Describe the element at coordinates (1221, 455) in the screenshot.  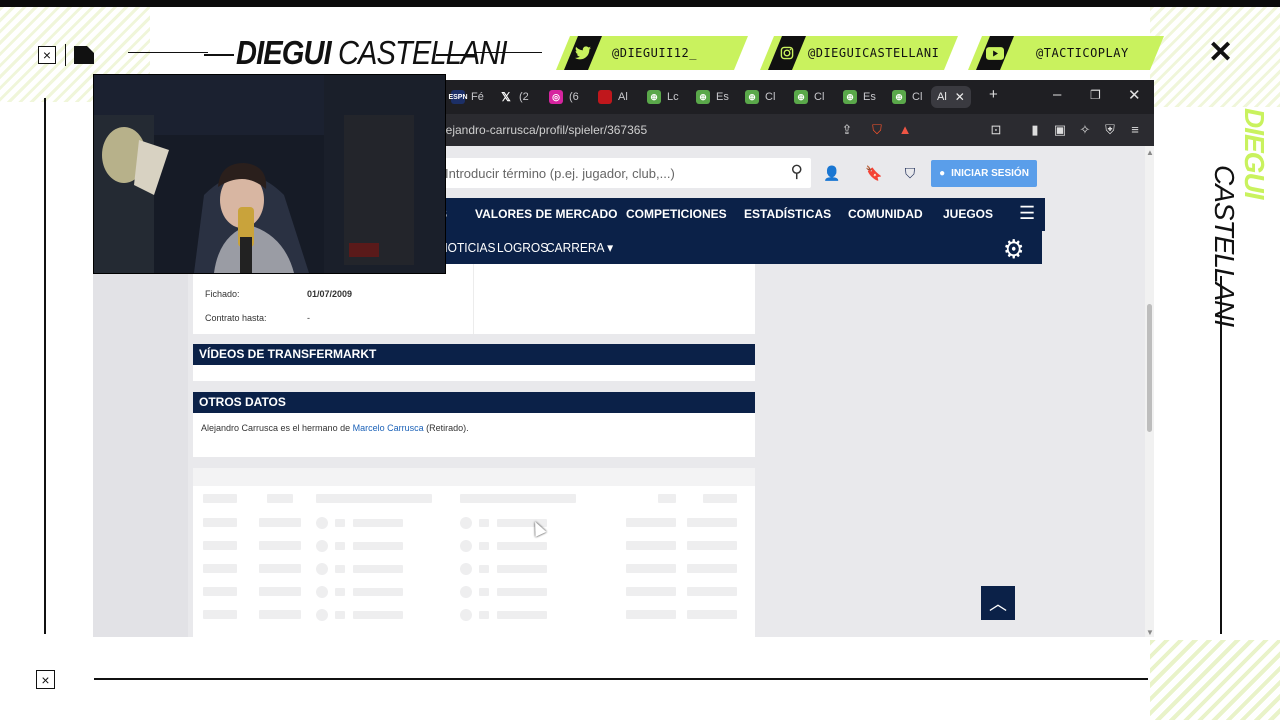
I see `right-frame-line` at that location.